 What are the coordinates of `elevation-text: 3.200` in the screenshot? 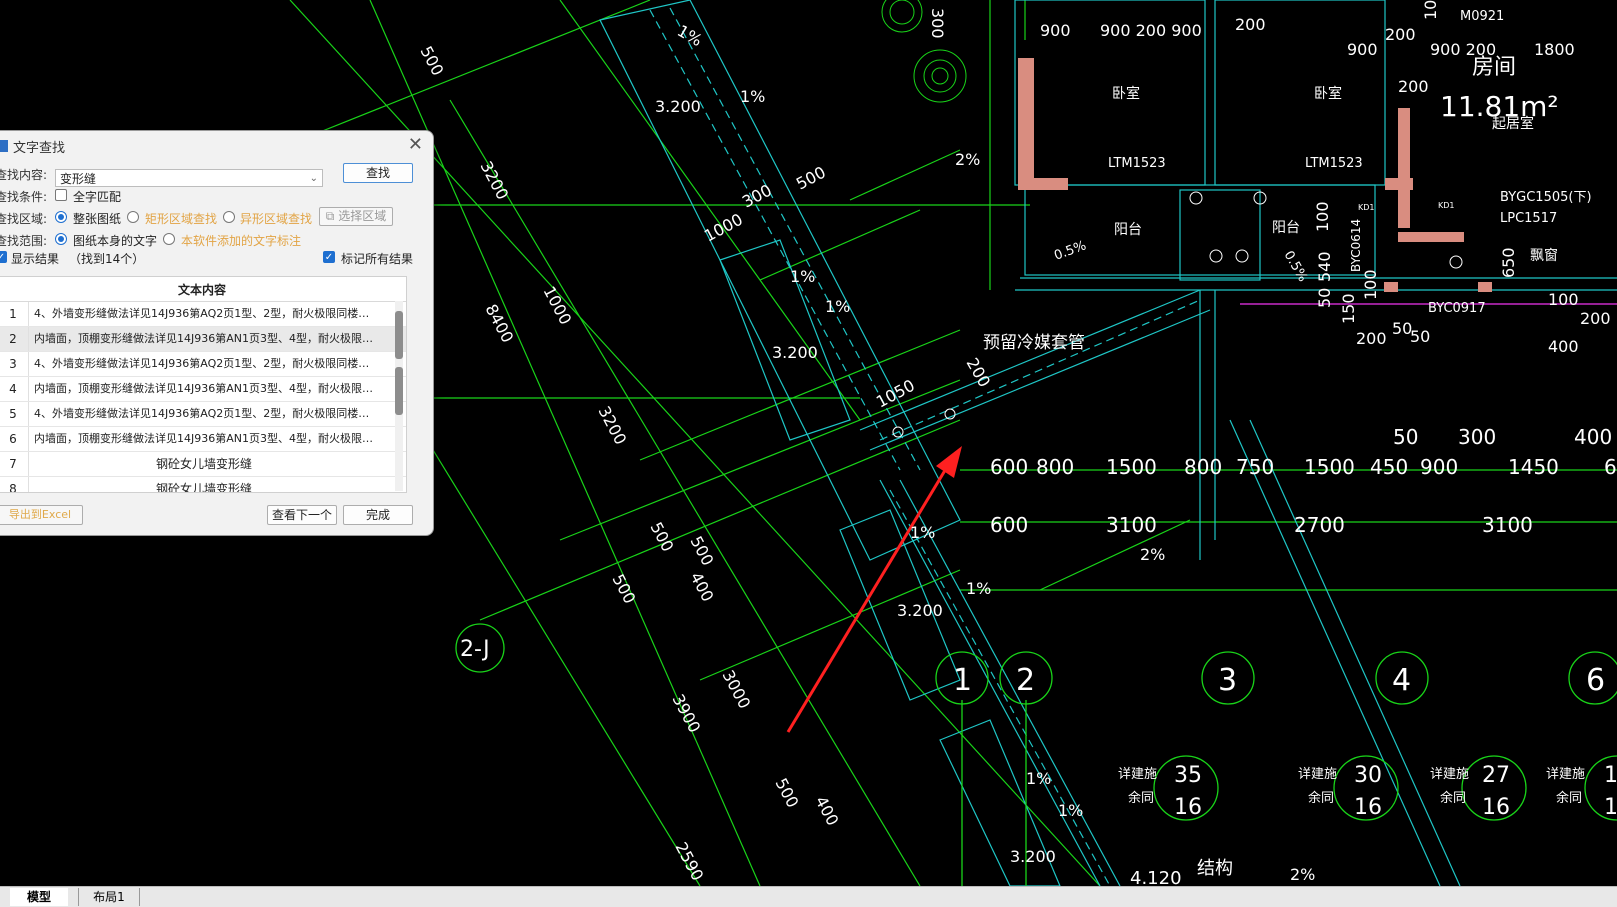 It's located at (795, 352).